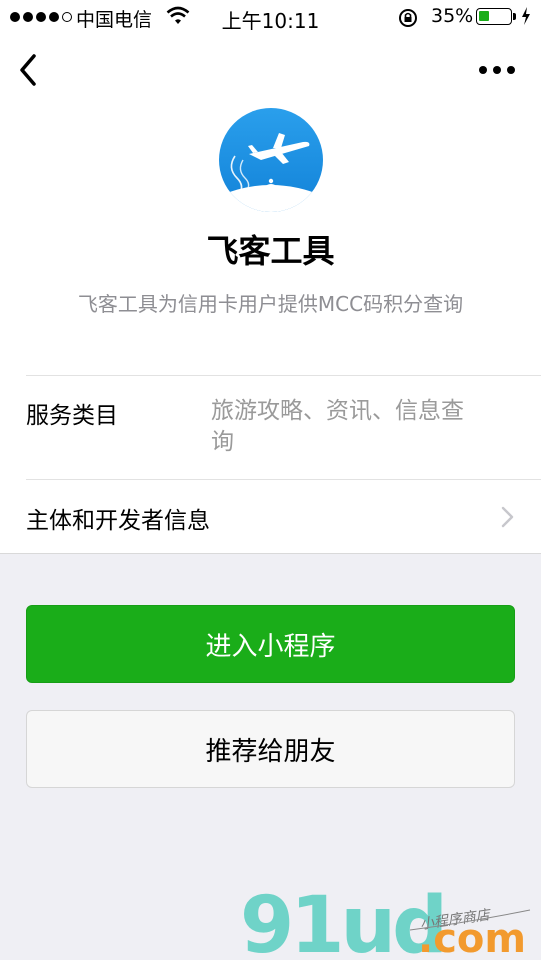  I want to click on enter-miniprogram-button: 进入小程序, so click(270, 644).